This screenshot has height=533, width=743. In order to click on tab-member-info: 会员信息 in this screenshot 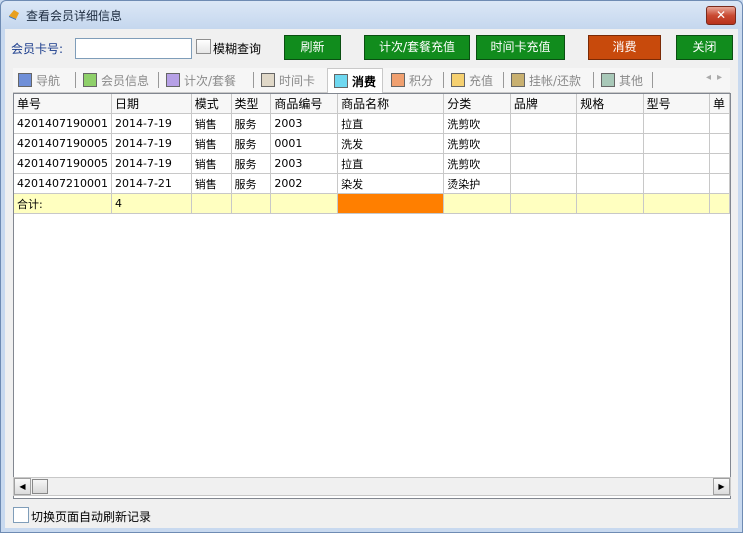, I will do `click(116, 80)`.